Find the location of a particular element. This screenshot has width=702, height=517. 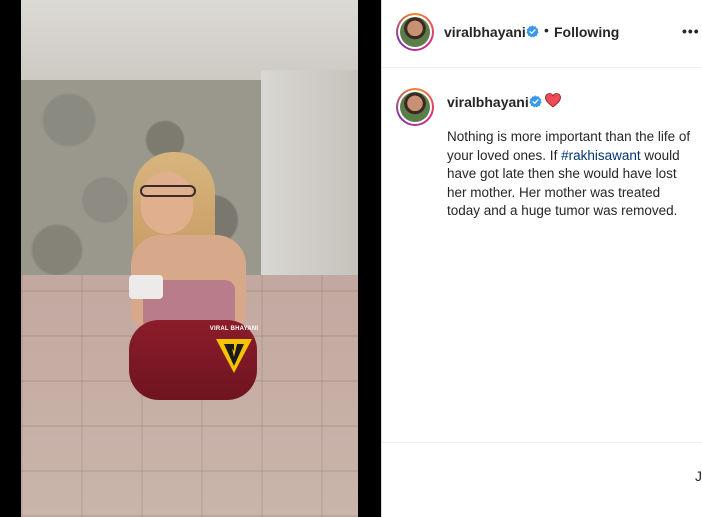

video-scene-wall is located at coordinates (189, 40).